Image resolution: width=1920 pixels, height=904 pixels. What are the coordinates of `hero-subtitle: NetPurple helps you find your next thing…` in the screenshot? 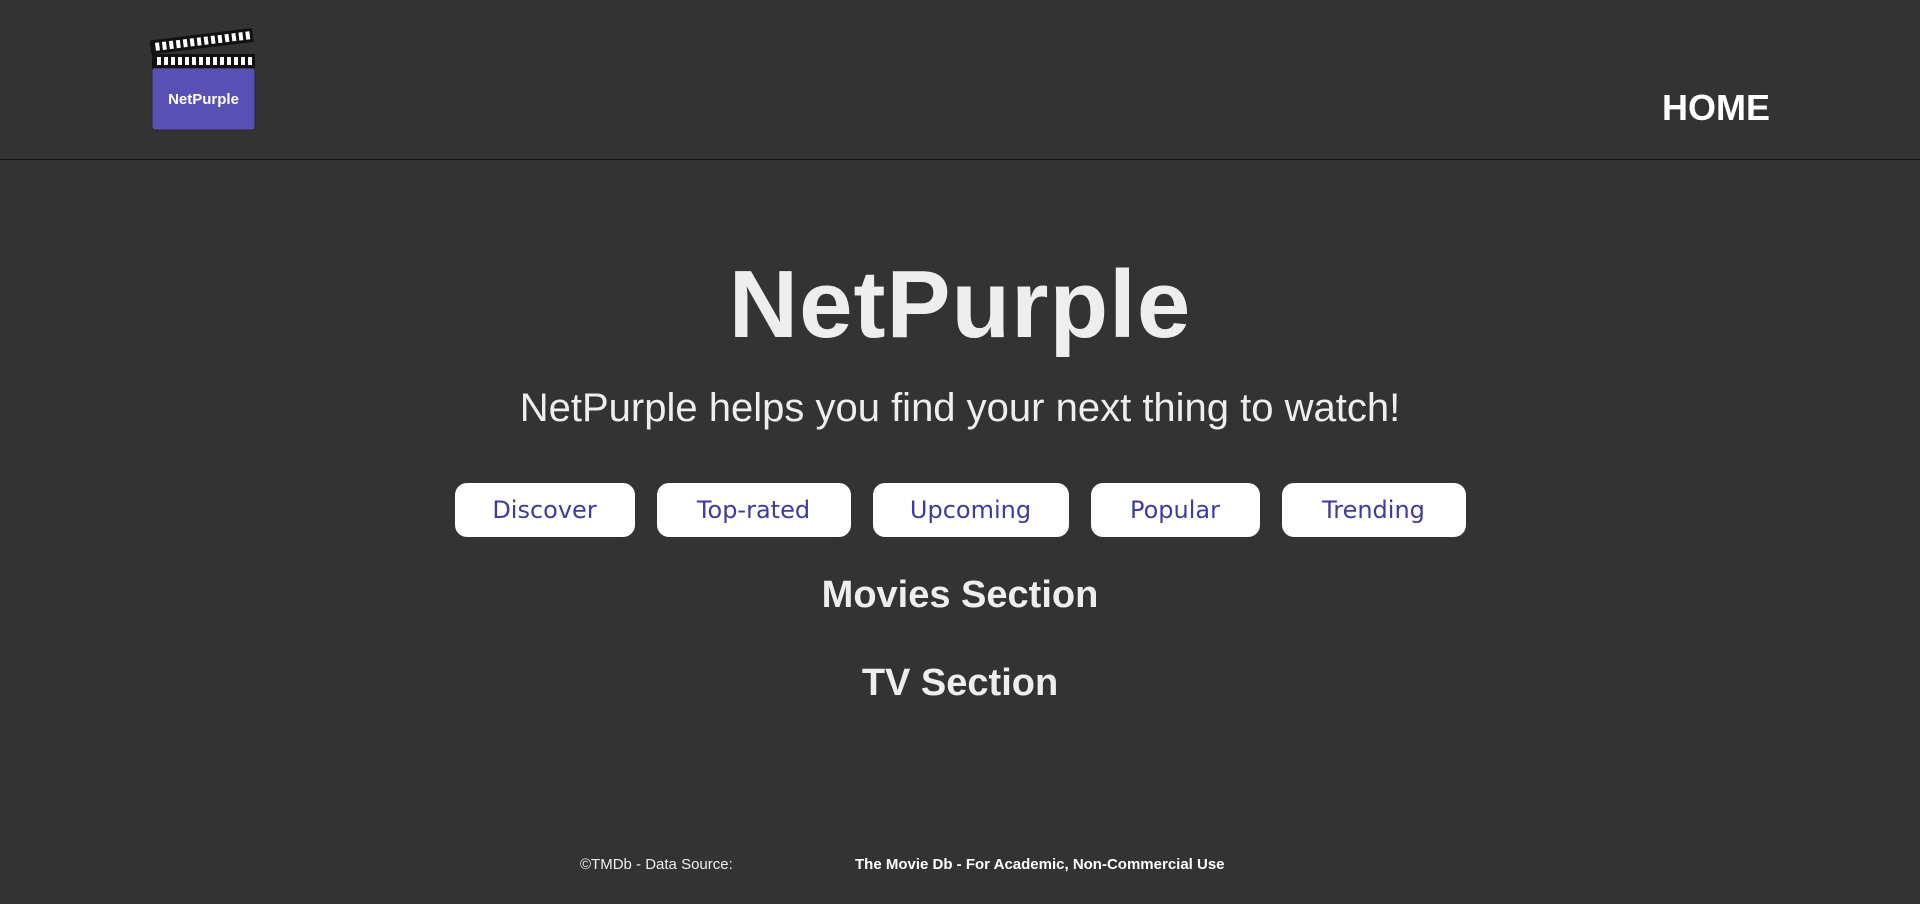 It's located at (960, 408).